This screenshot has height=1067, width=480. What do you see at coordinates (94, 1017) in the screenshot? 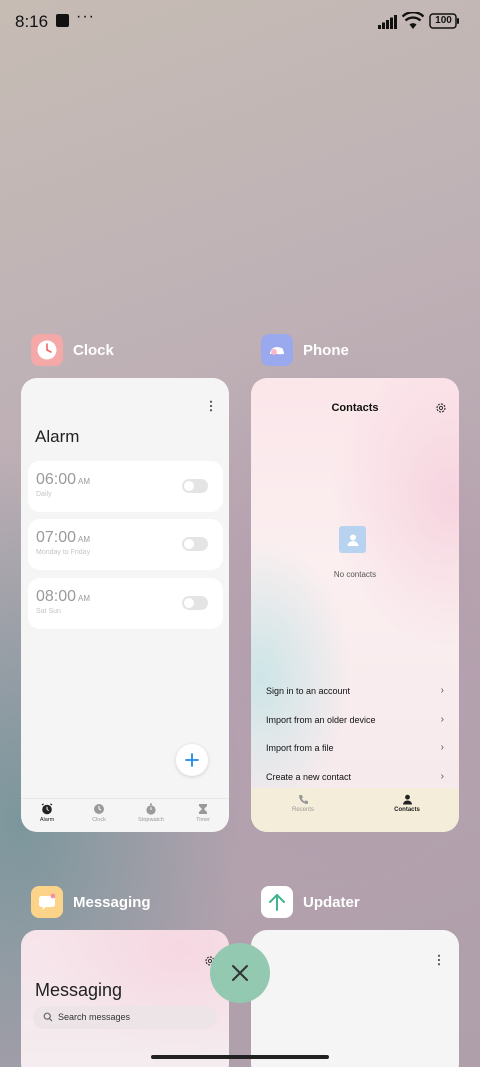
I see `search-placeholder: Search messages` at bounding box center [94, 1017].